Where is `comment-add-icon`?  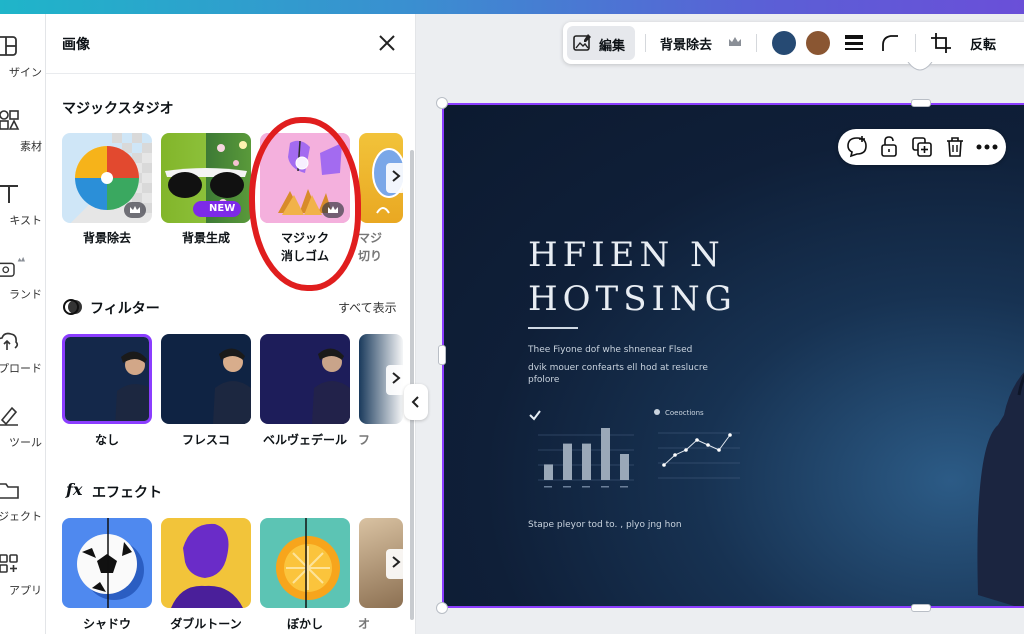 comment-add-icon is located at coordinates (857, 147).